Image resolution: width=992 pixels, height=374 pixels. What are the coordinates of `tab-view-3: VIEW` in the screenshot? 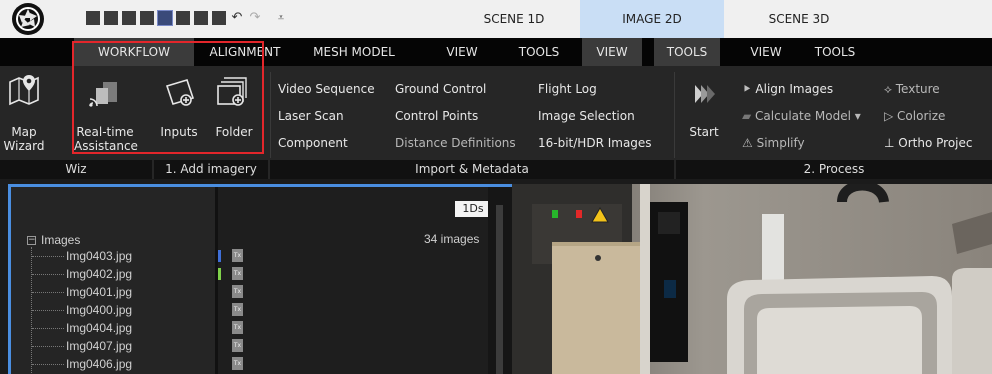 It's located at (766, 52).